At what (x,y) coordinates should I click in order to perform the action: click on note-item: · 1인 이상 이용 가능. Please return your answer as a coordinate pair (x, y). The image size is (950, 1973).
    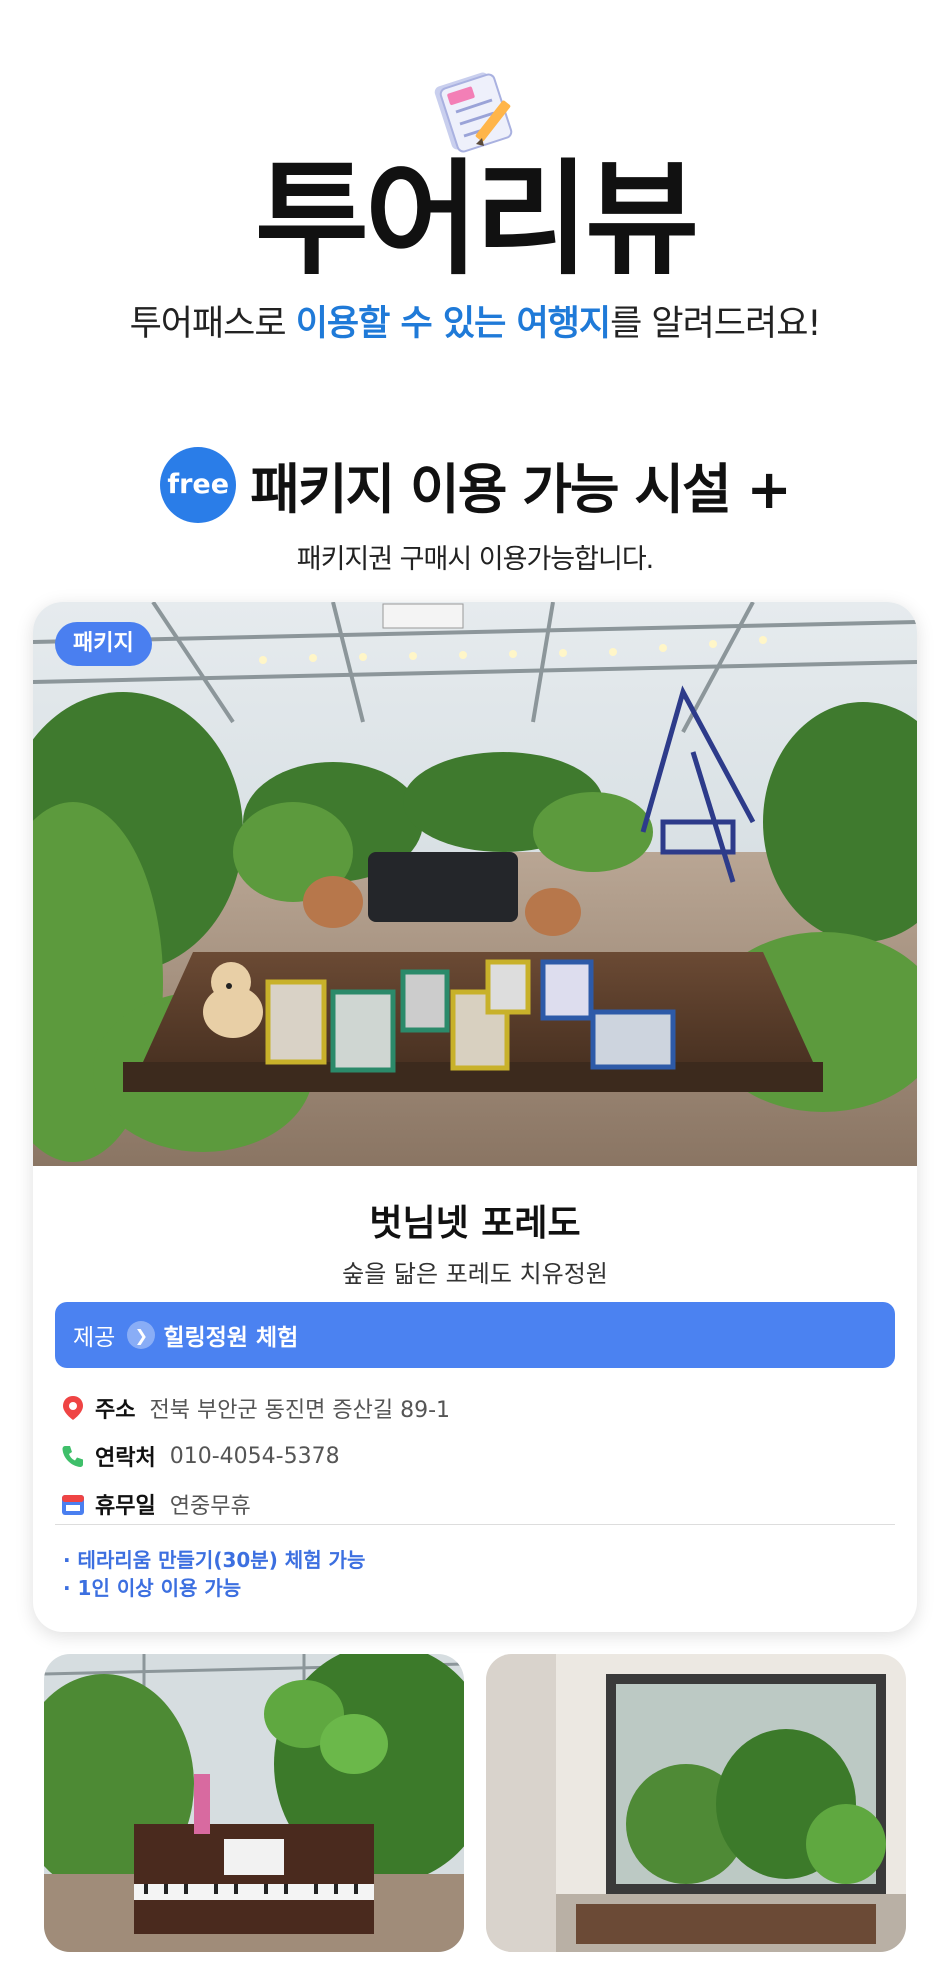
    Looking at the image, I should click on (152, 1588).